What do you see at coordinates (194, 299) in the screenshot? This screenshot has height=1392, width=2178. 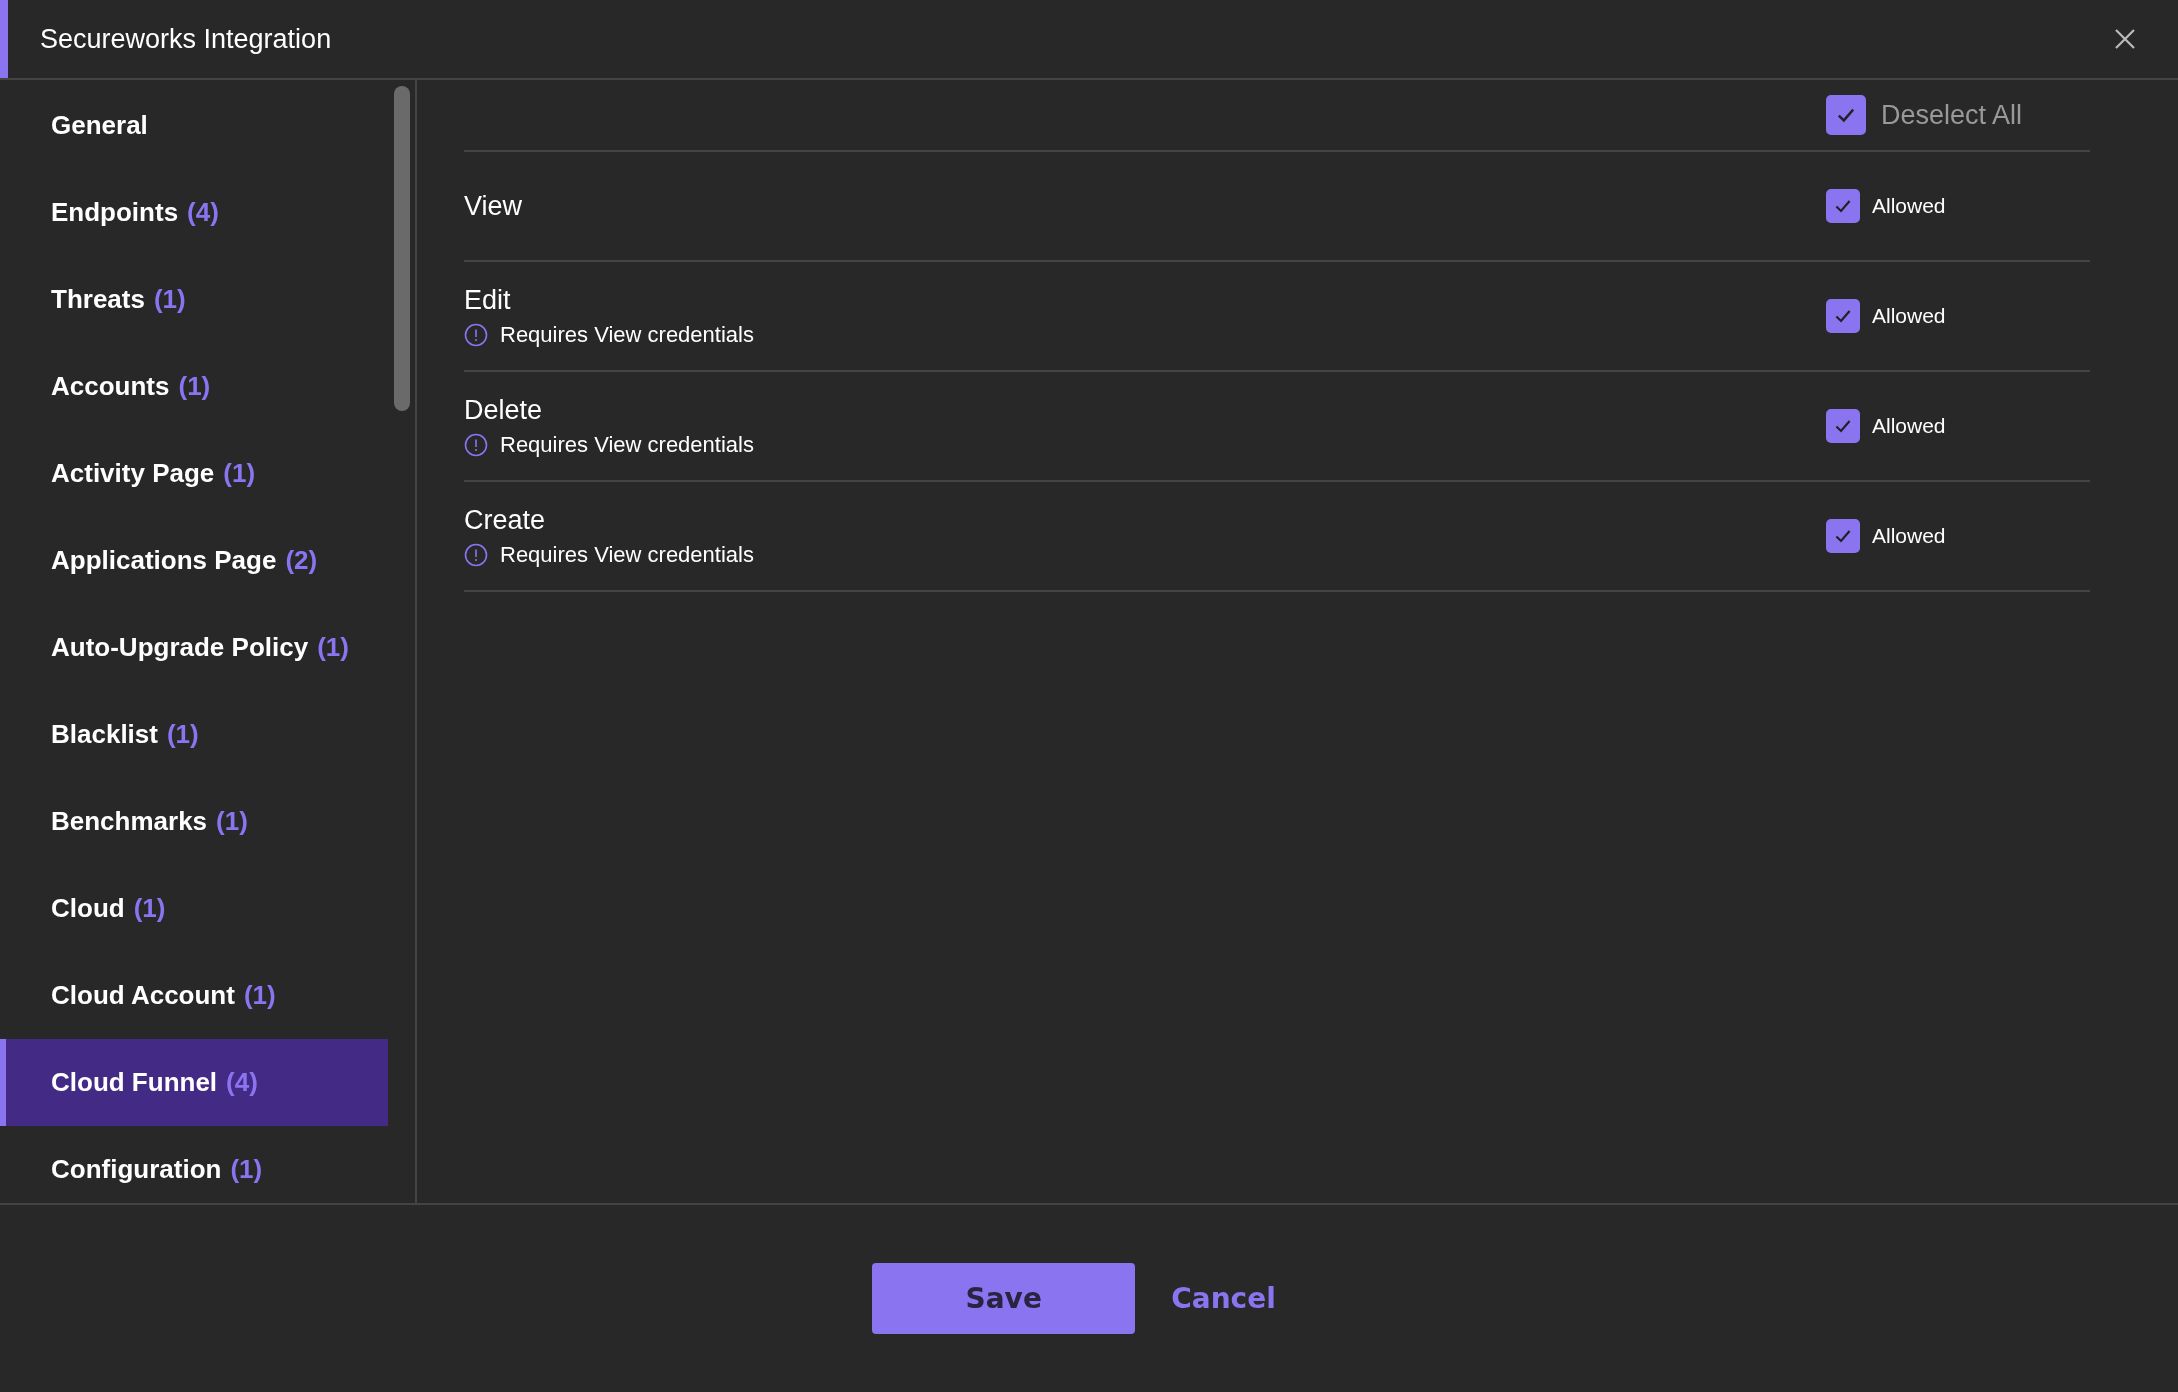 I see `sidebar-item: Threats (1)` at bounding box center [194, 299].